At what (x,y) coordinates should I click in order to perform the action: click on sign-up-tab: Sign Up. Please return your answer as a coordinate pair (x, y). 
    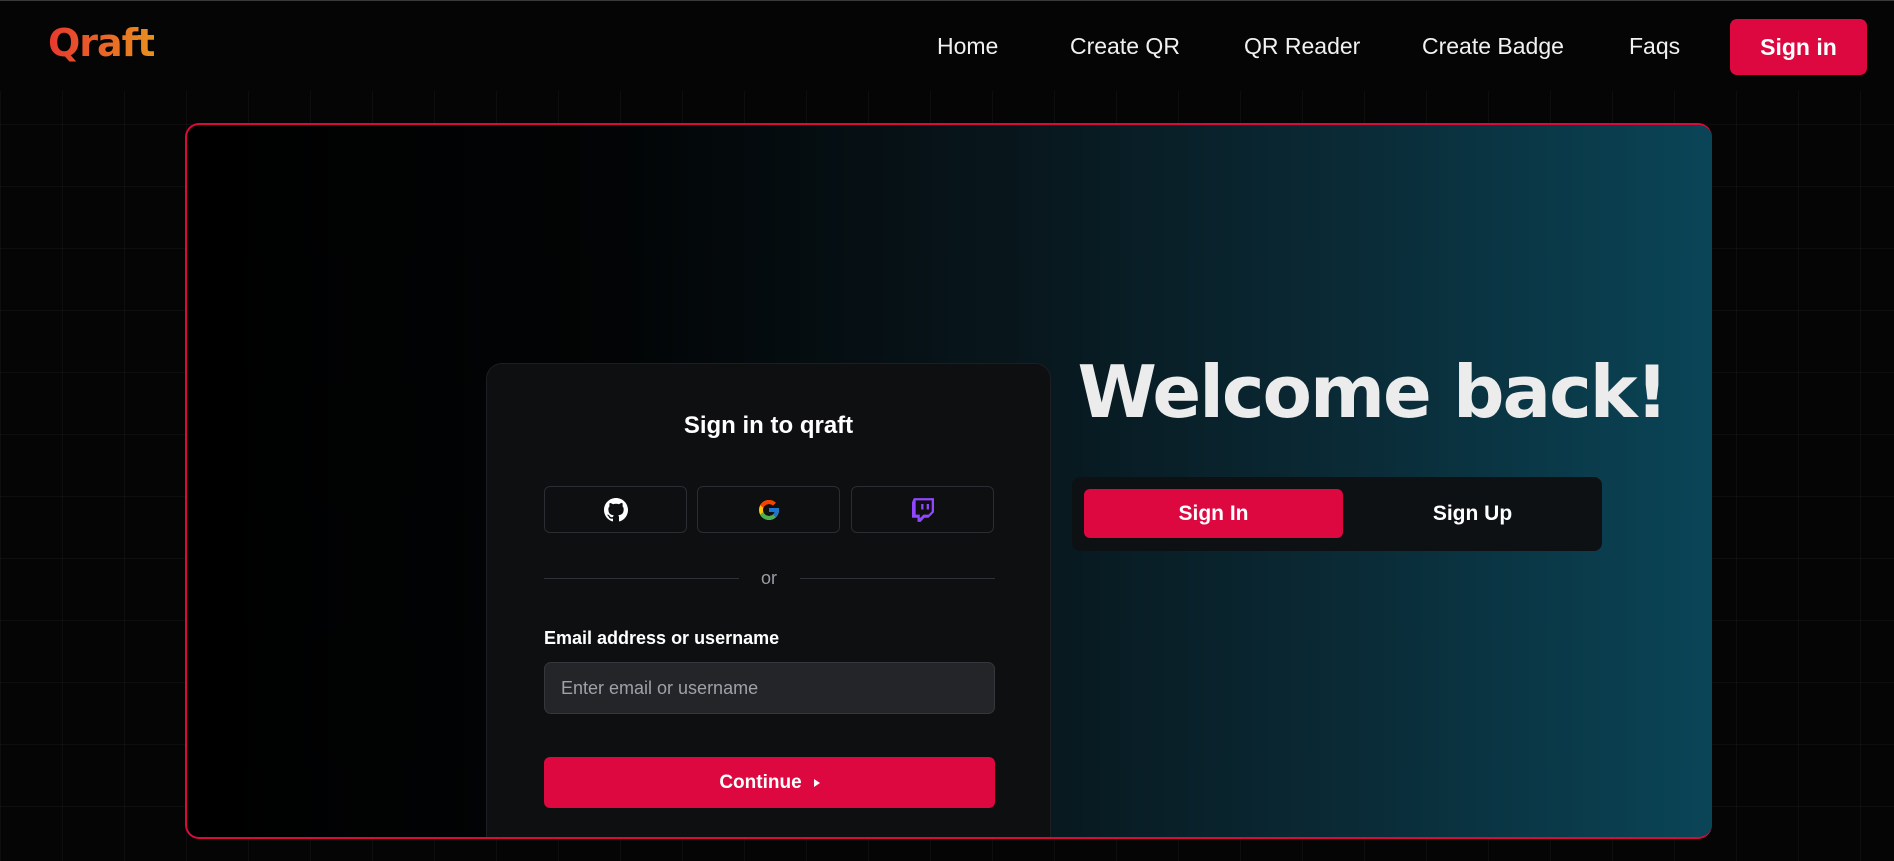
    Looking at the image, I should click on (1472, 513).